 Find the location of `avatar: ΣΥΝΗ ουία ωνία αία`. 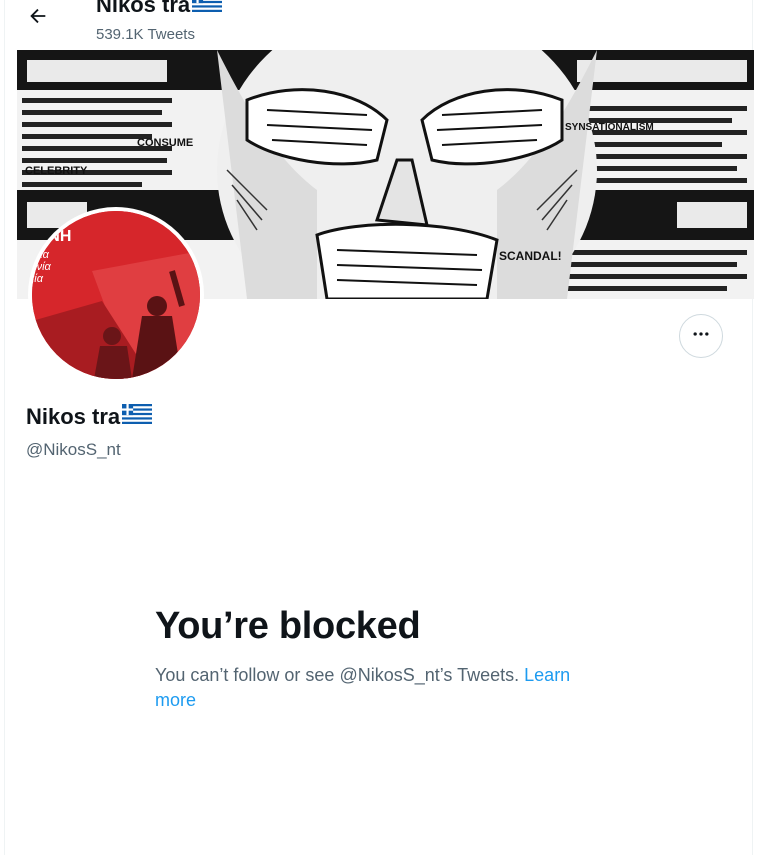

avatar: ΣΥΝΗ ουία ωνία αία is located at coordinates (116, 295).